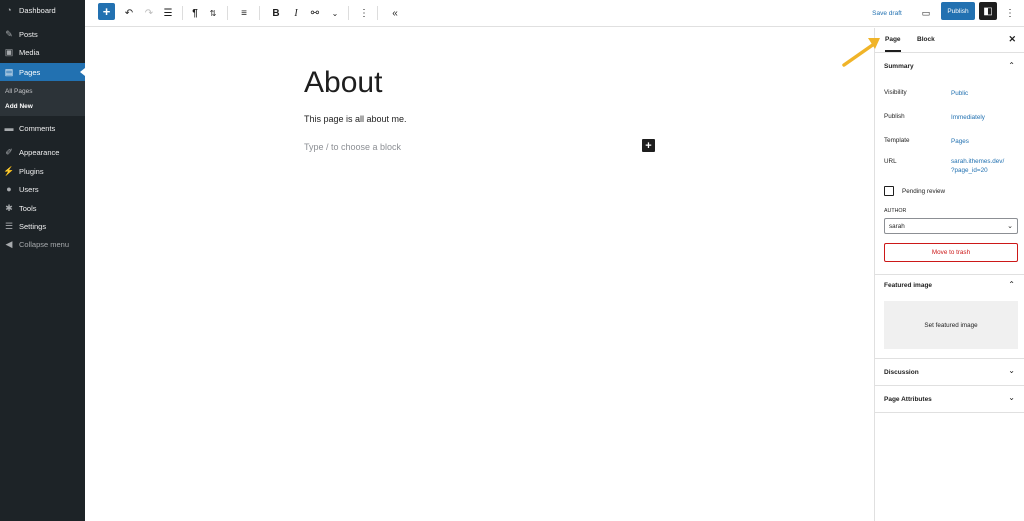 This screenshot has height=521, width=1024. I want to click on users-icon: ●, so click(9, 189).